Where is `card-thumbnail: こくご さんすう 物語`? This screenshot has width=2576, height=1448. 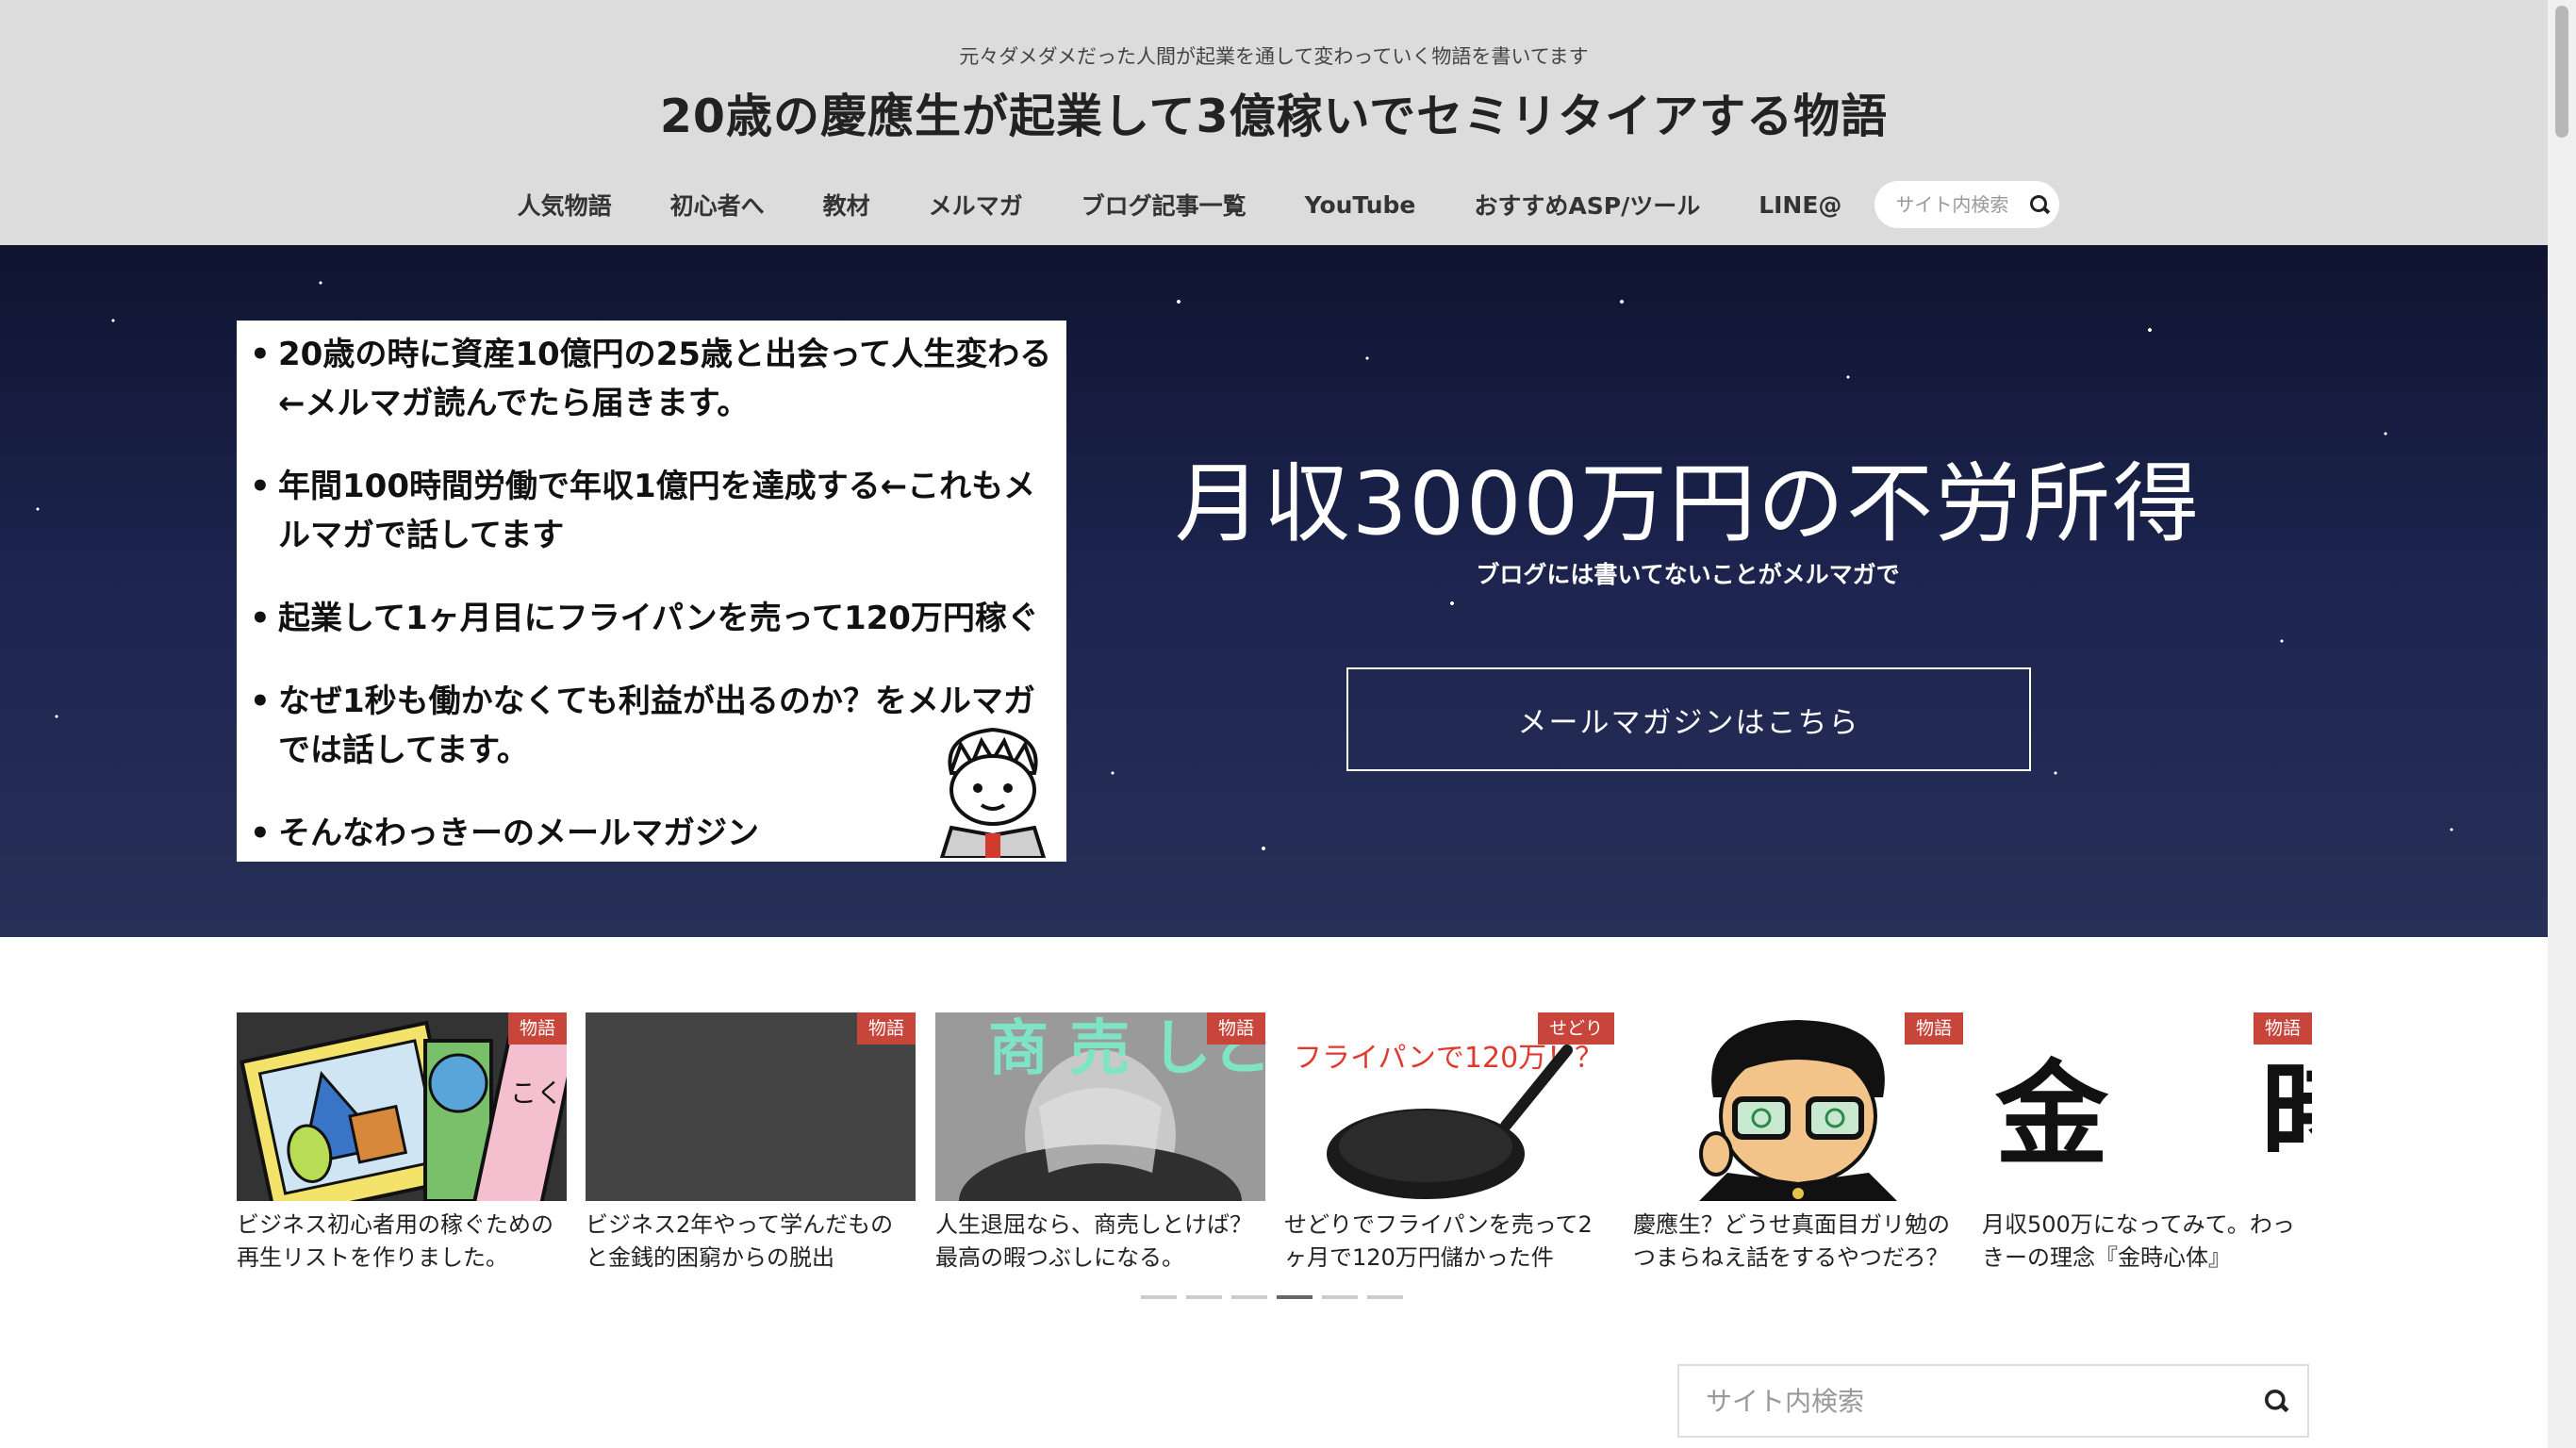
card-thumbnail: こくご さんすう 物語 is located at coordinates (402, 1106).